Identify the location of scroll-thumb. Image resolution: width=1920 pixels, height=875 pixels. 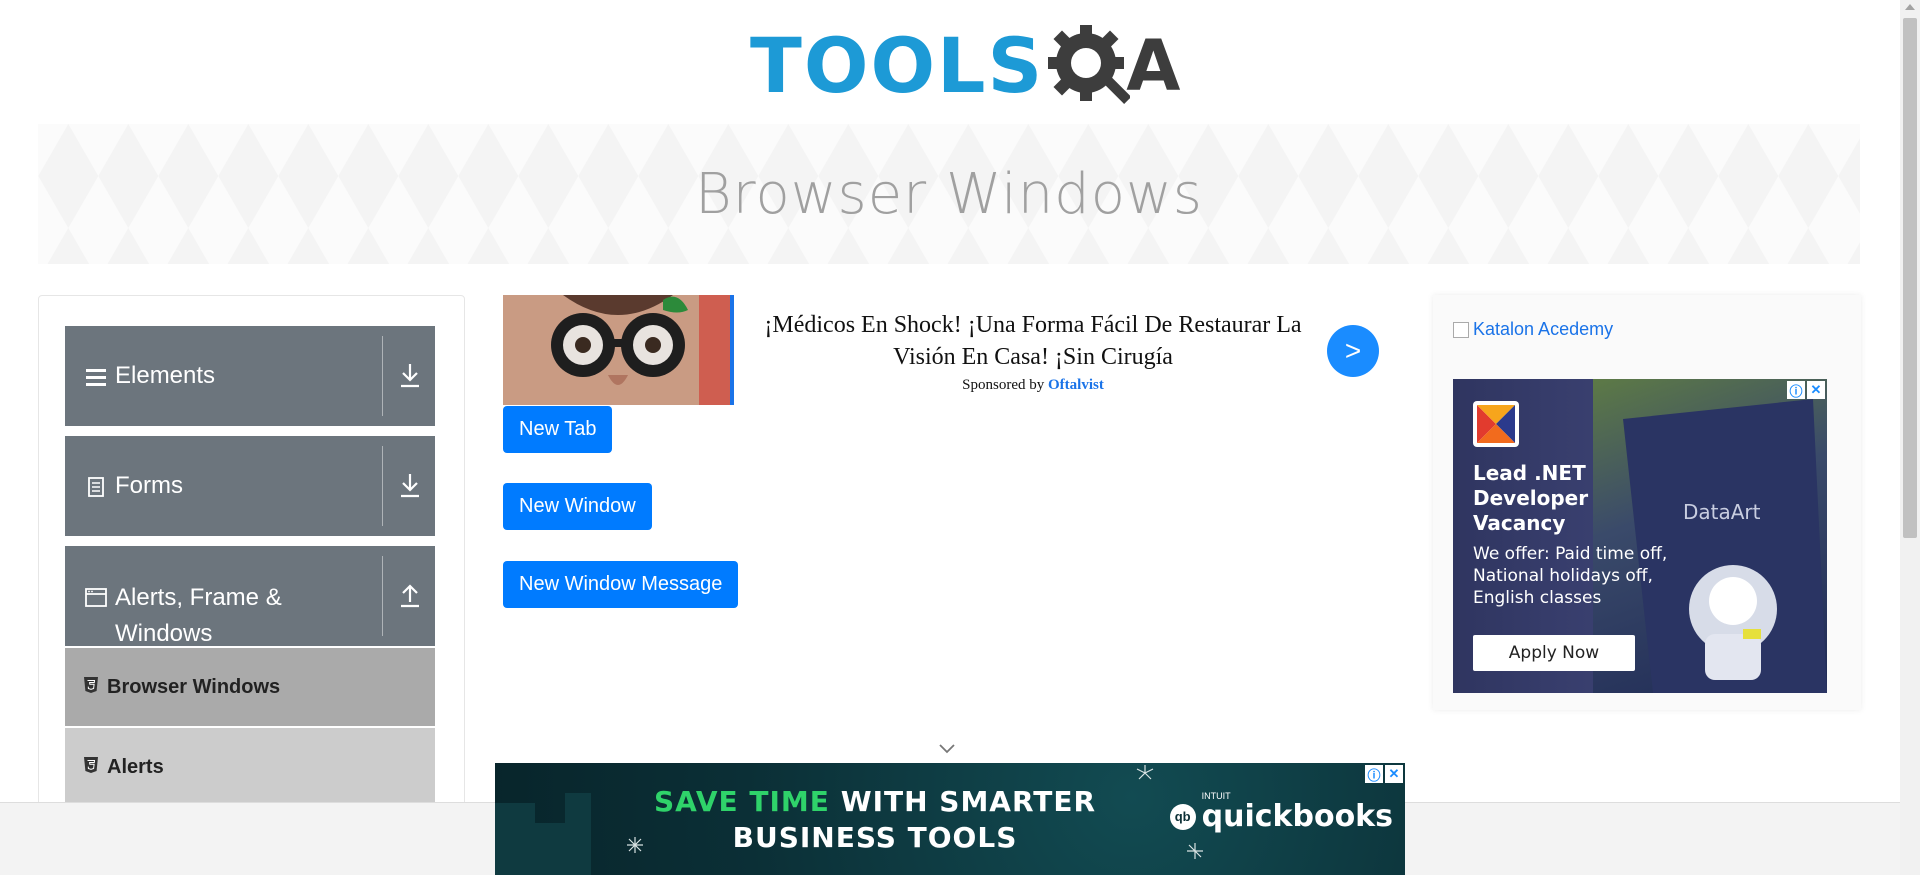
(1910, 278).